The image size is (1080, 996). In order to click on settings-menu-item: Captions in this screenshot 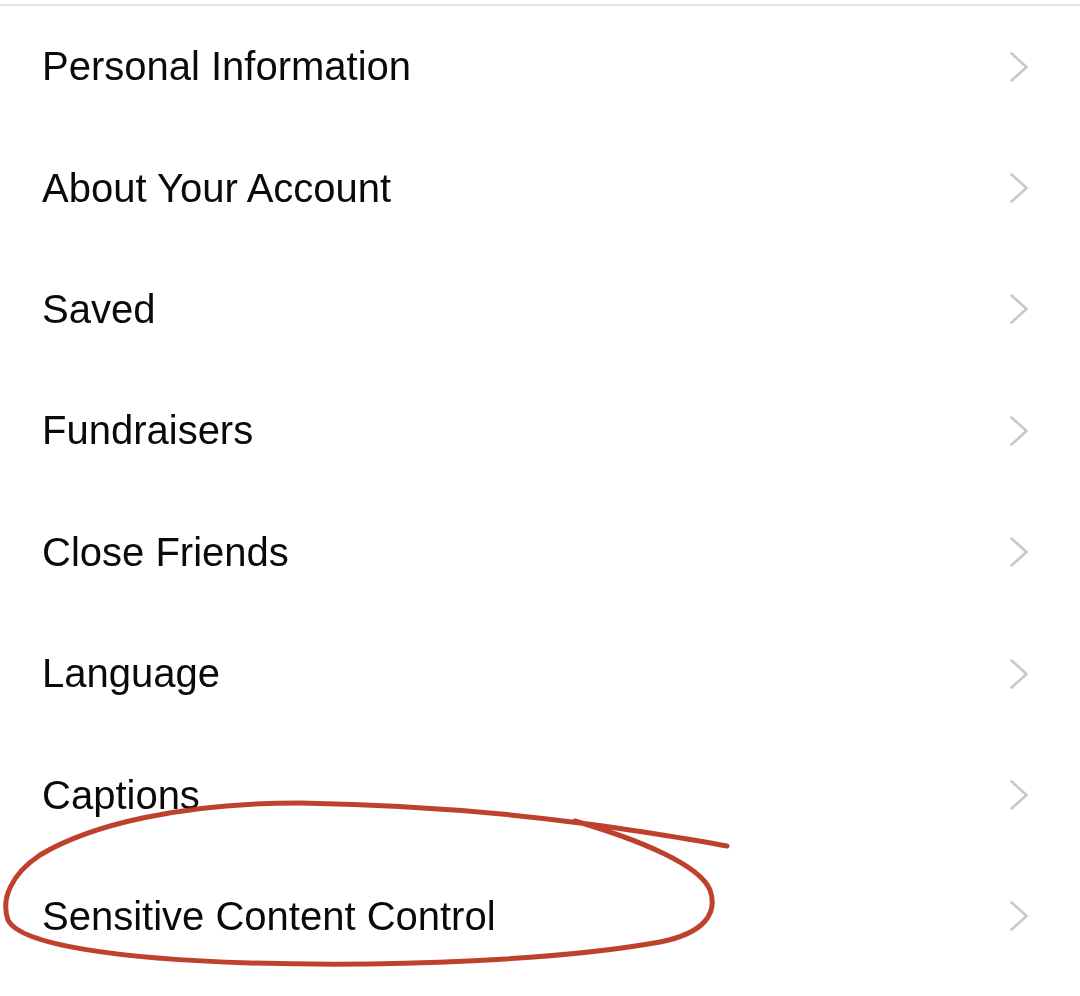, I will do `click(540, 795)`.